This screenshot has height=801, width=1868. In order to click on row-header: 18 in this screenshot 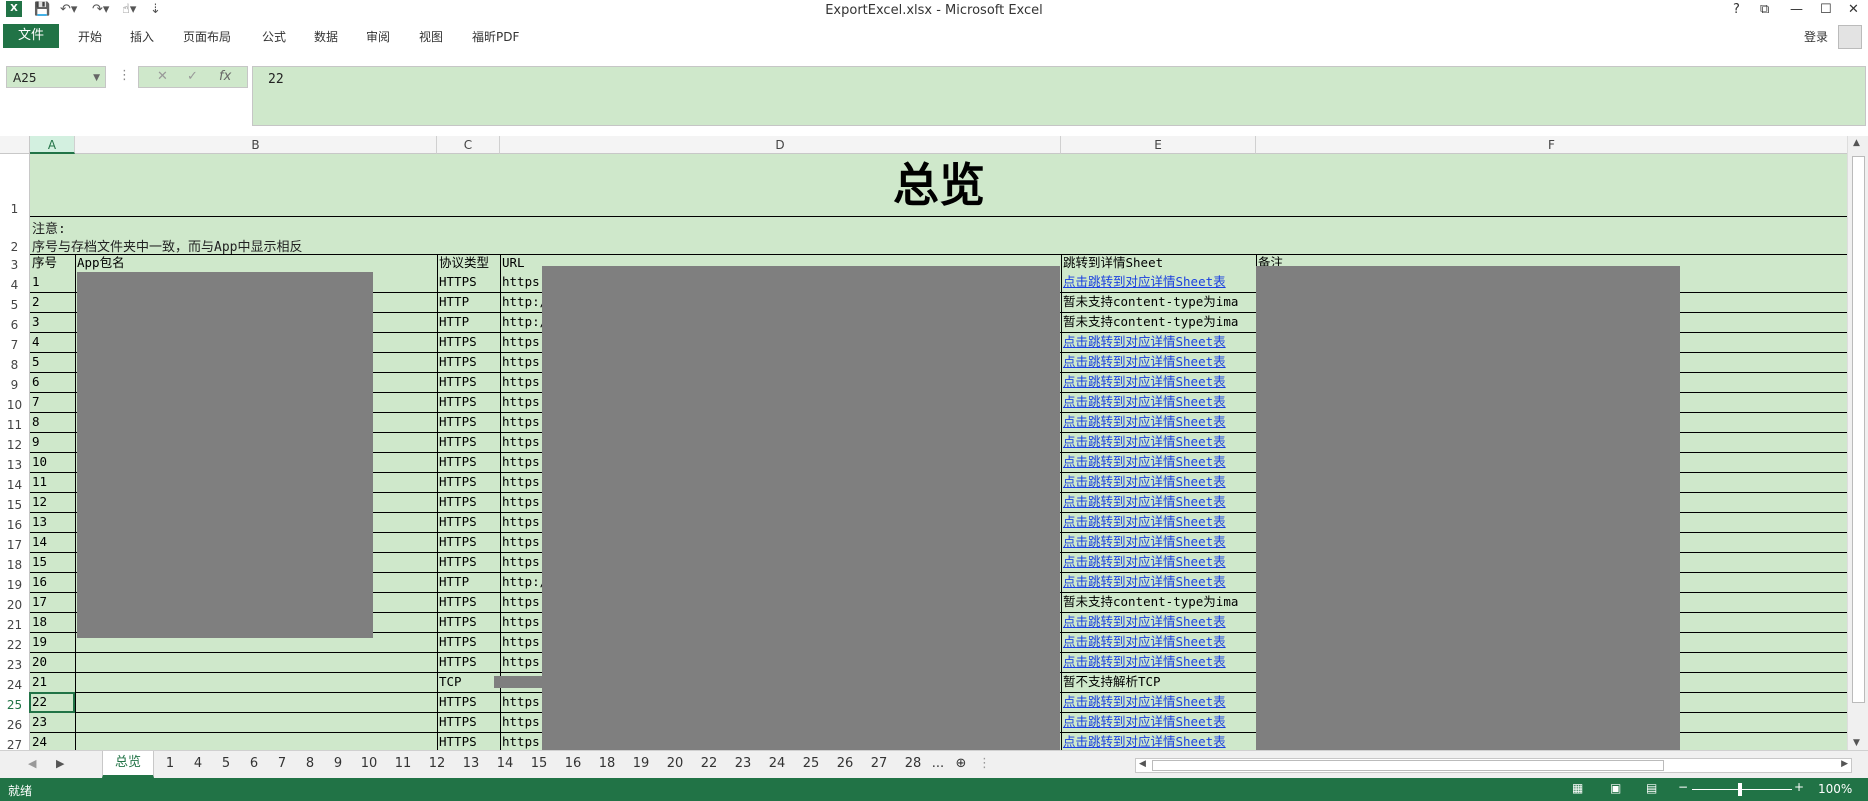, I will do `click(15, 562)`.